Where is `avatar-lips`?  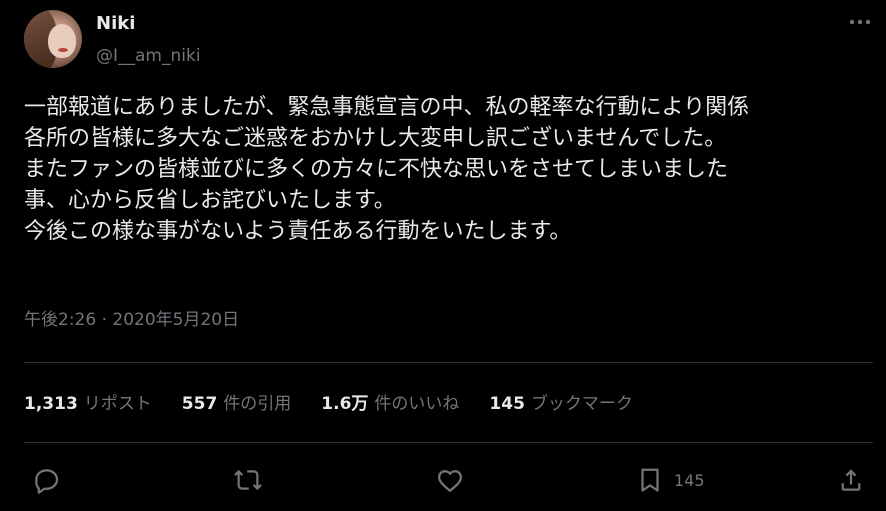
avatar-lips is located at coordinates (63, 50).